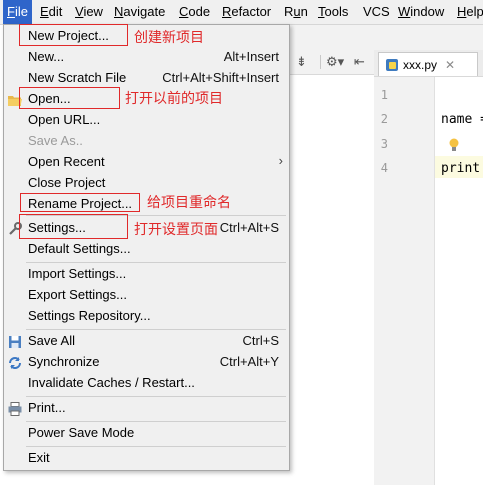  Describe the element at coordinates (73, 226) in the screenshot. I see `annotation-box-settings` at that location.